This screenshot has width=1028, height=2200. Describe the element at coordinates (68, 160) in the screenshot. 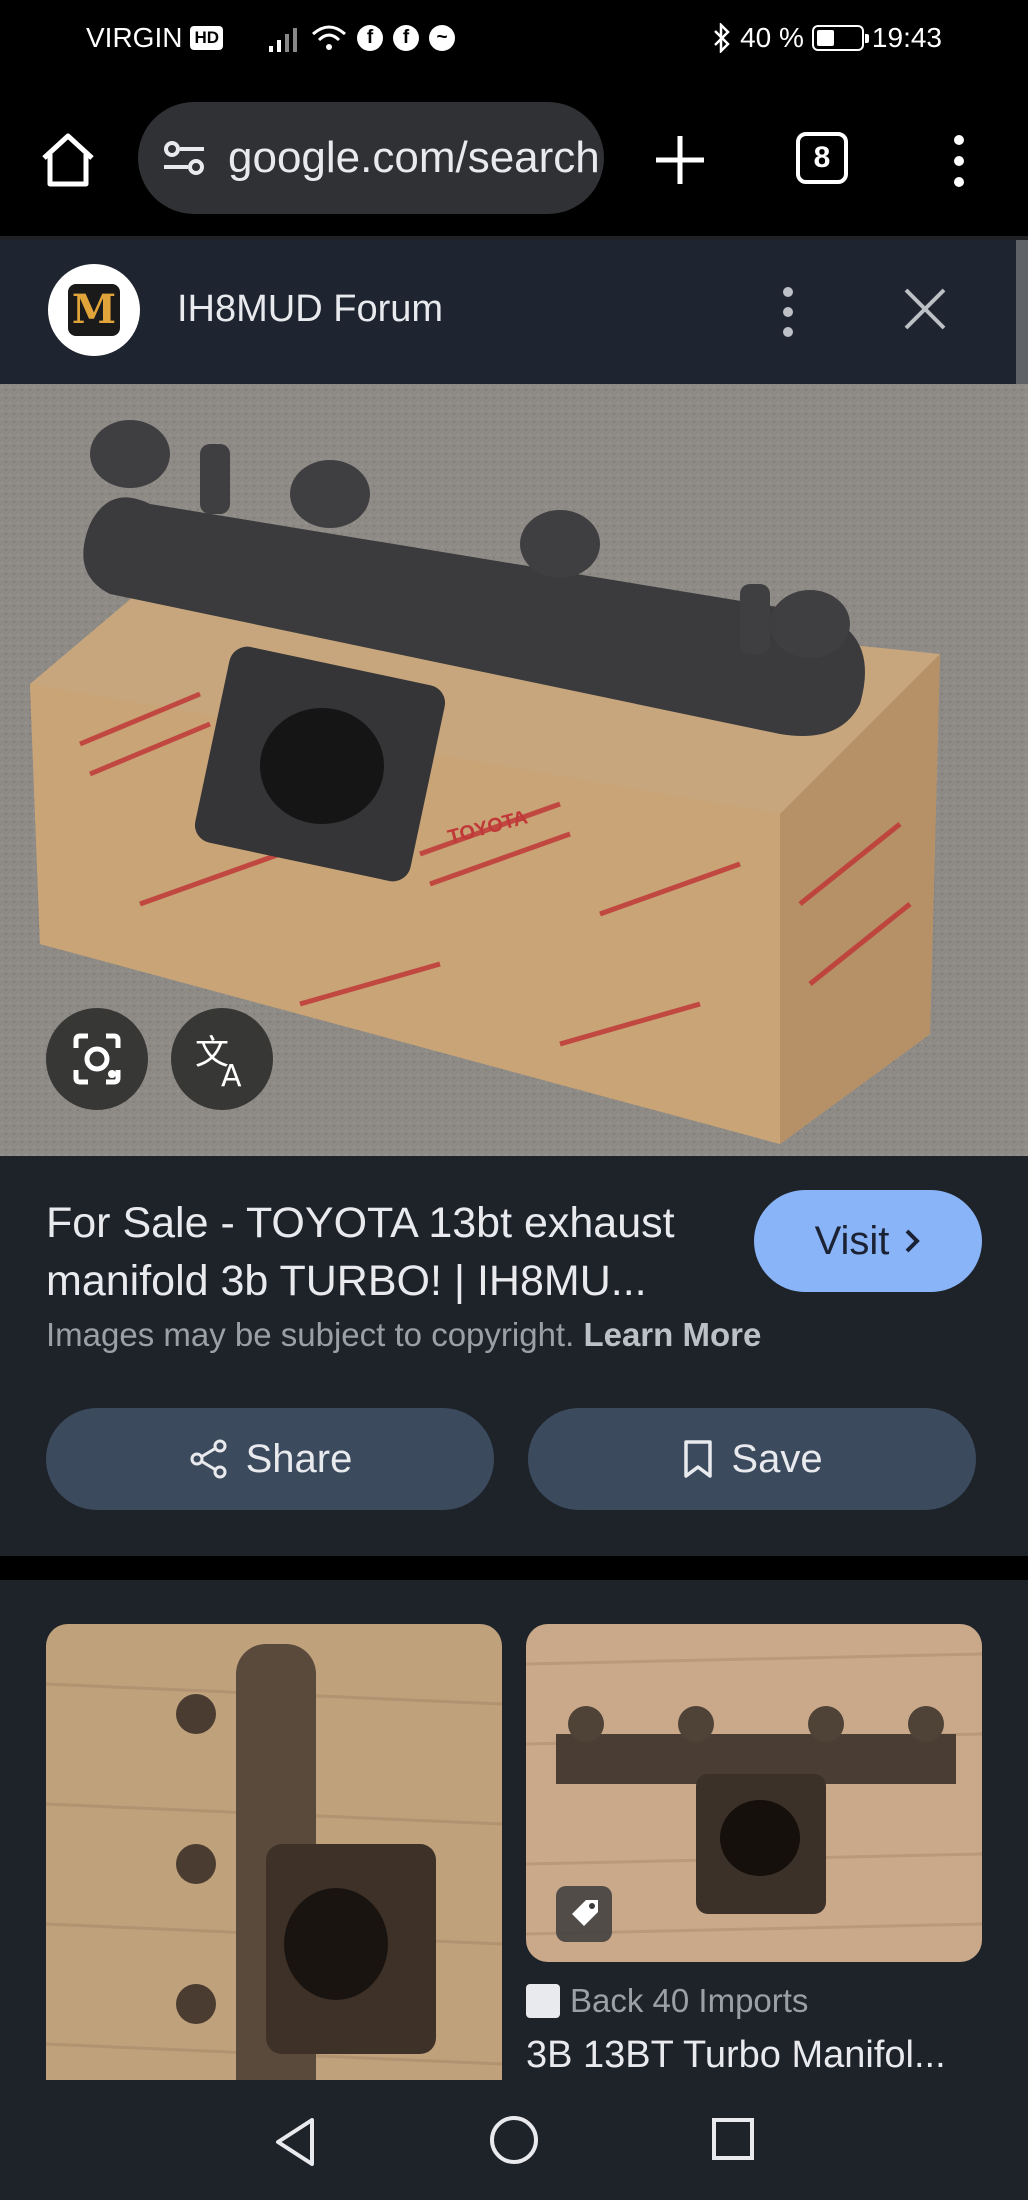

I see `home-icon` at that location.